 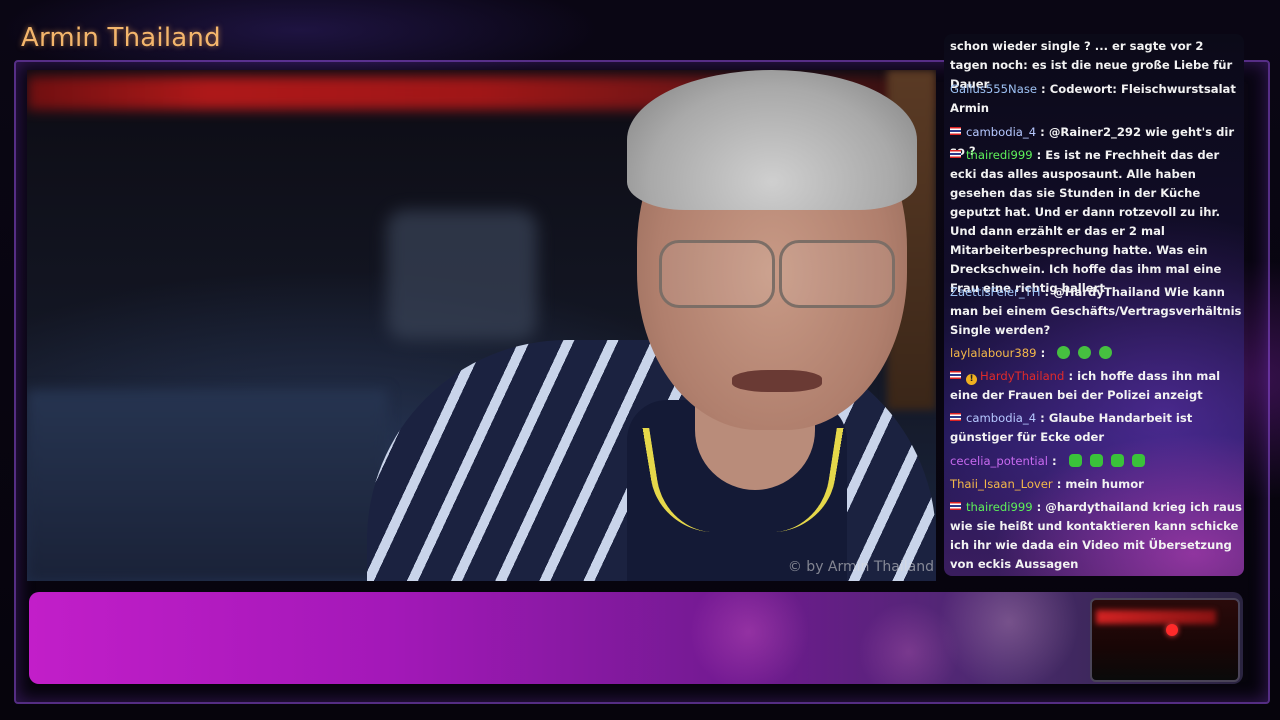 I want to click on glasses-lens-right, so click(x=837, y=274).